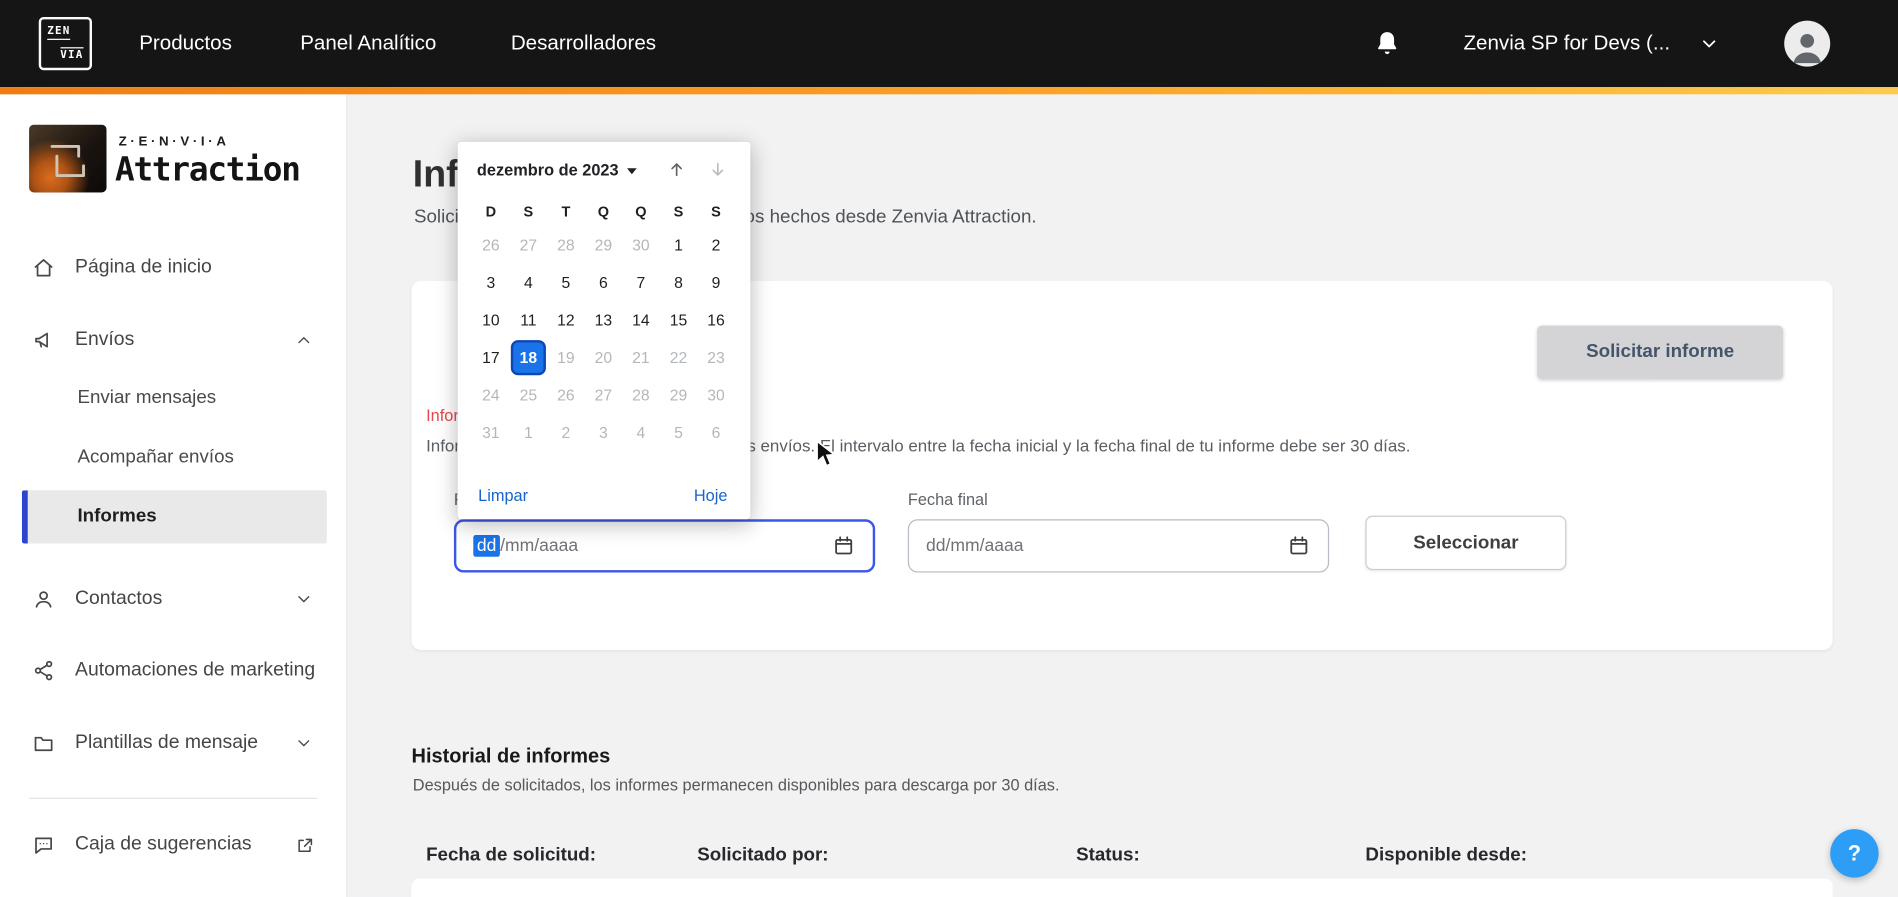 Image resolution: width=1898 pixels, height=897 pixels. I want to click on calendar-day-selected: 18, so click(528, 358).